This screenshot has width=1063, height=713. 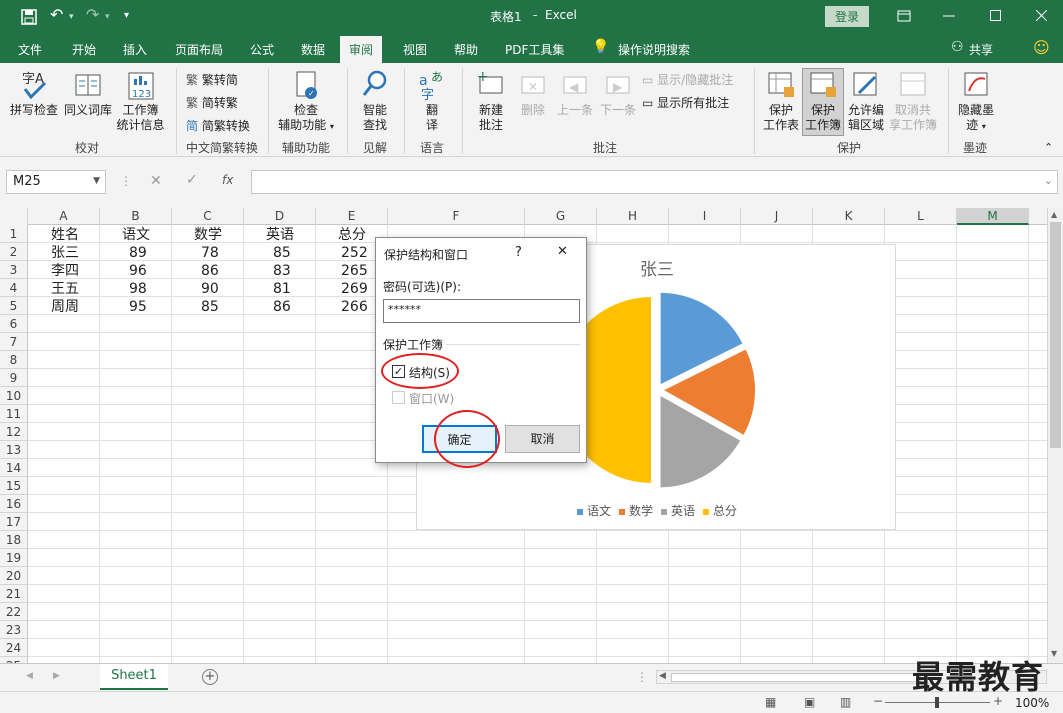 What do you see at coordinates (138, 253) in the screenshot?
I see `cell-value: 89` at bounding box center [138, 253].